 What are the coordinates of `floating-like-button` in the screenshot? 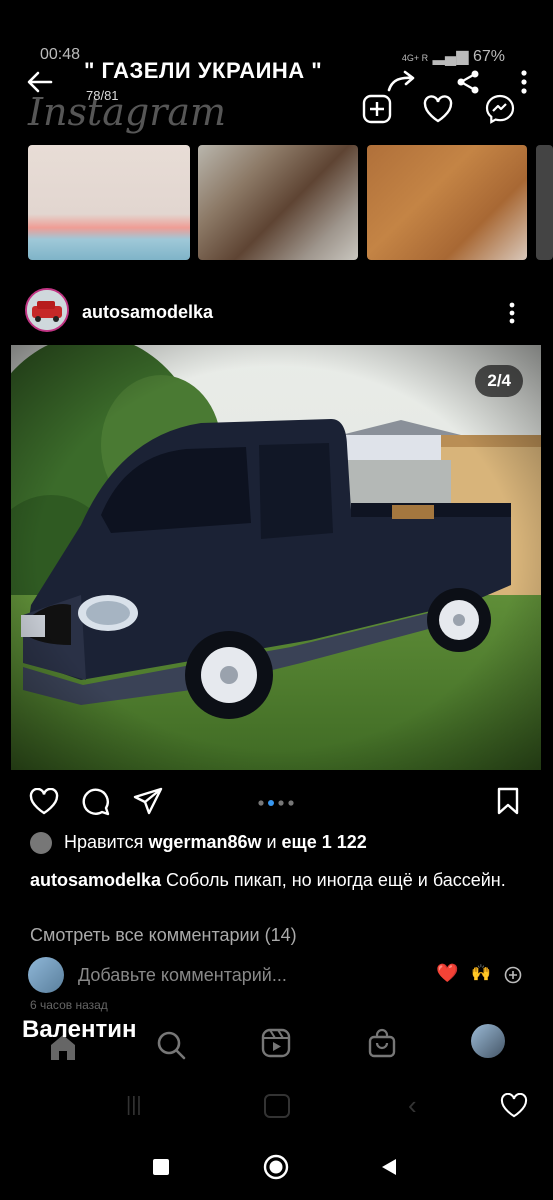 It's located at (514, 1105).